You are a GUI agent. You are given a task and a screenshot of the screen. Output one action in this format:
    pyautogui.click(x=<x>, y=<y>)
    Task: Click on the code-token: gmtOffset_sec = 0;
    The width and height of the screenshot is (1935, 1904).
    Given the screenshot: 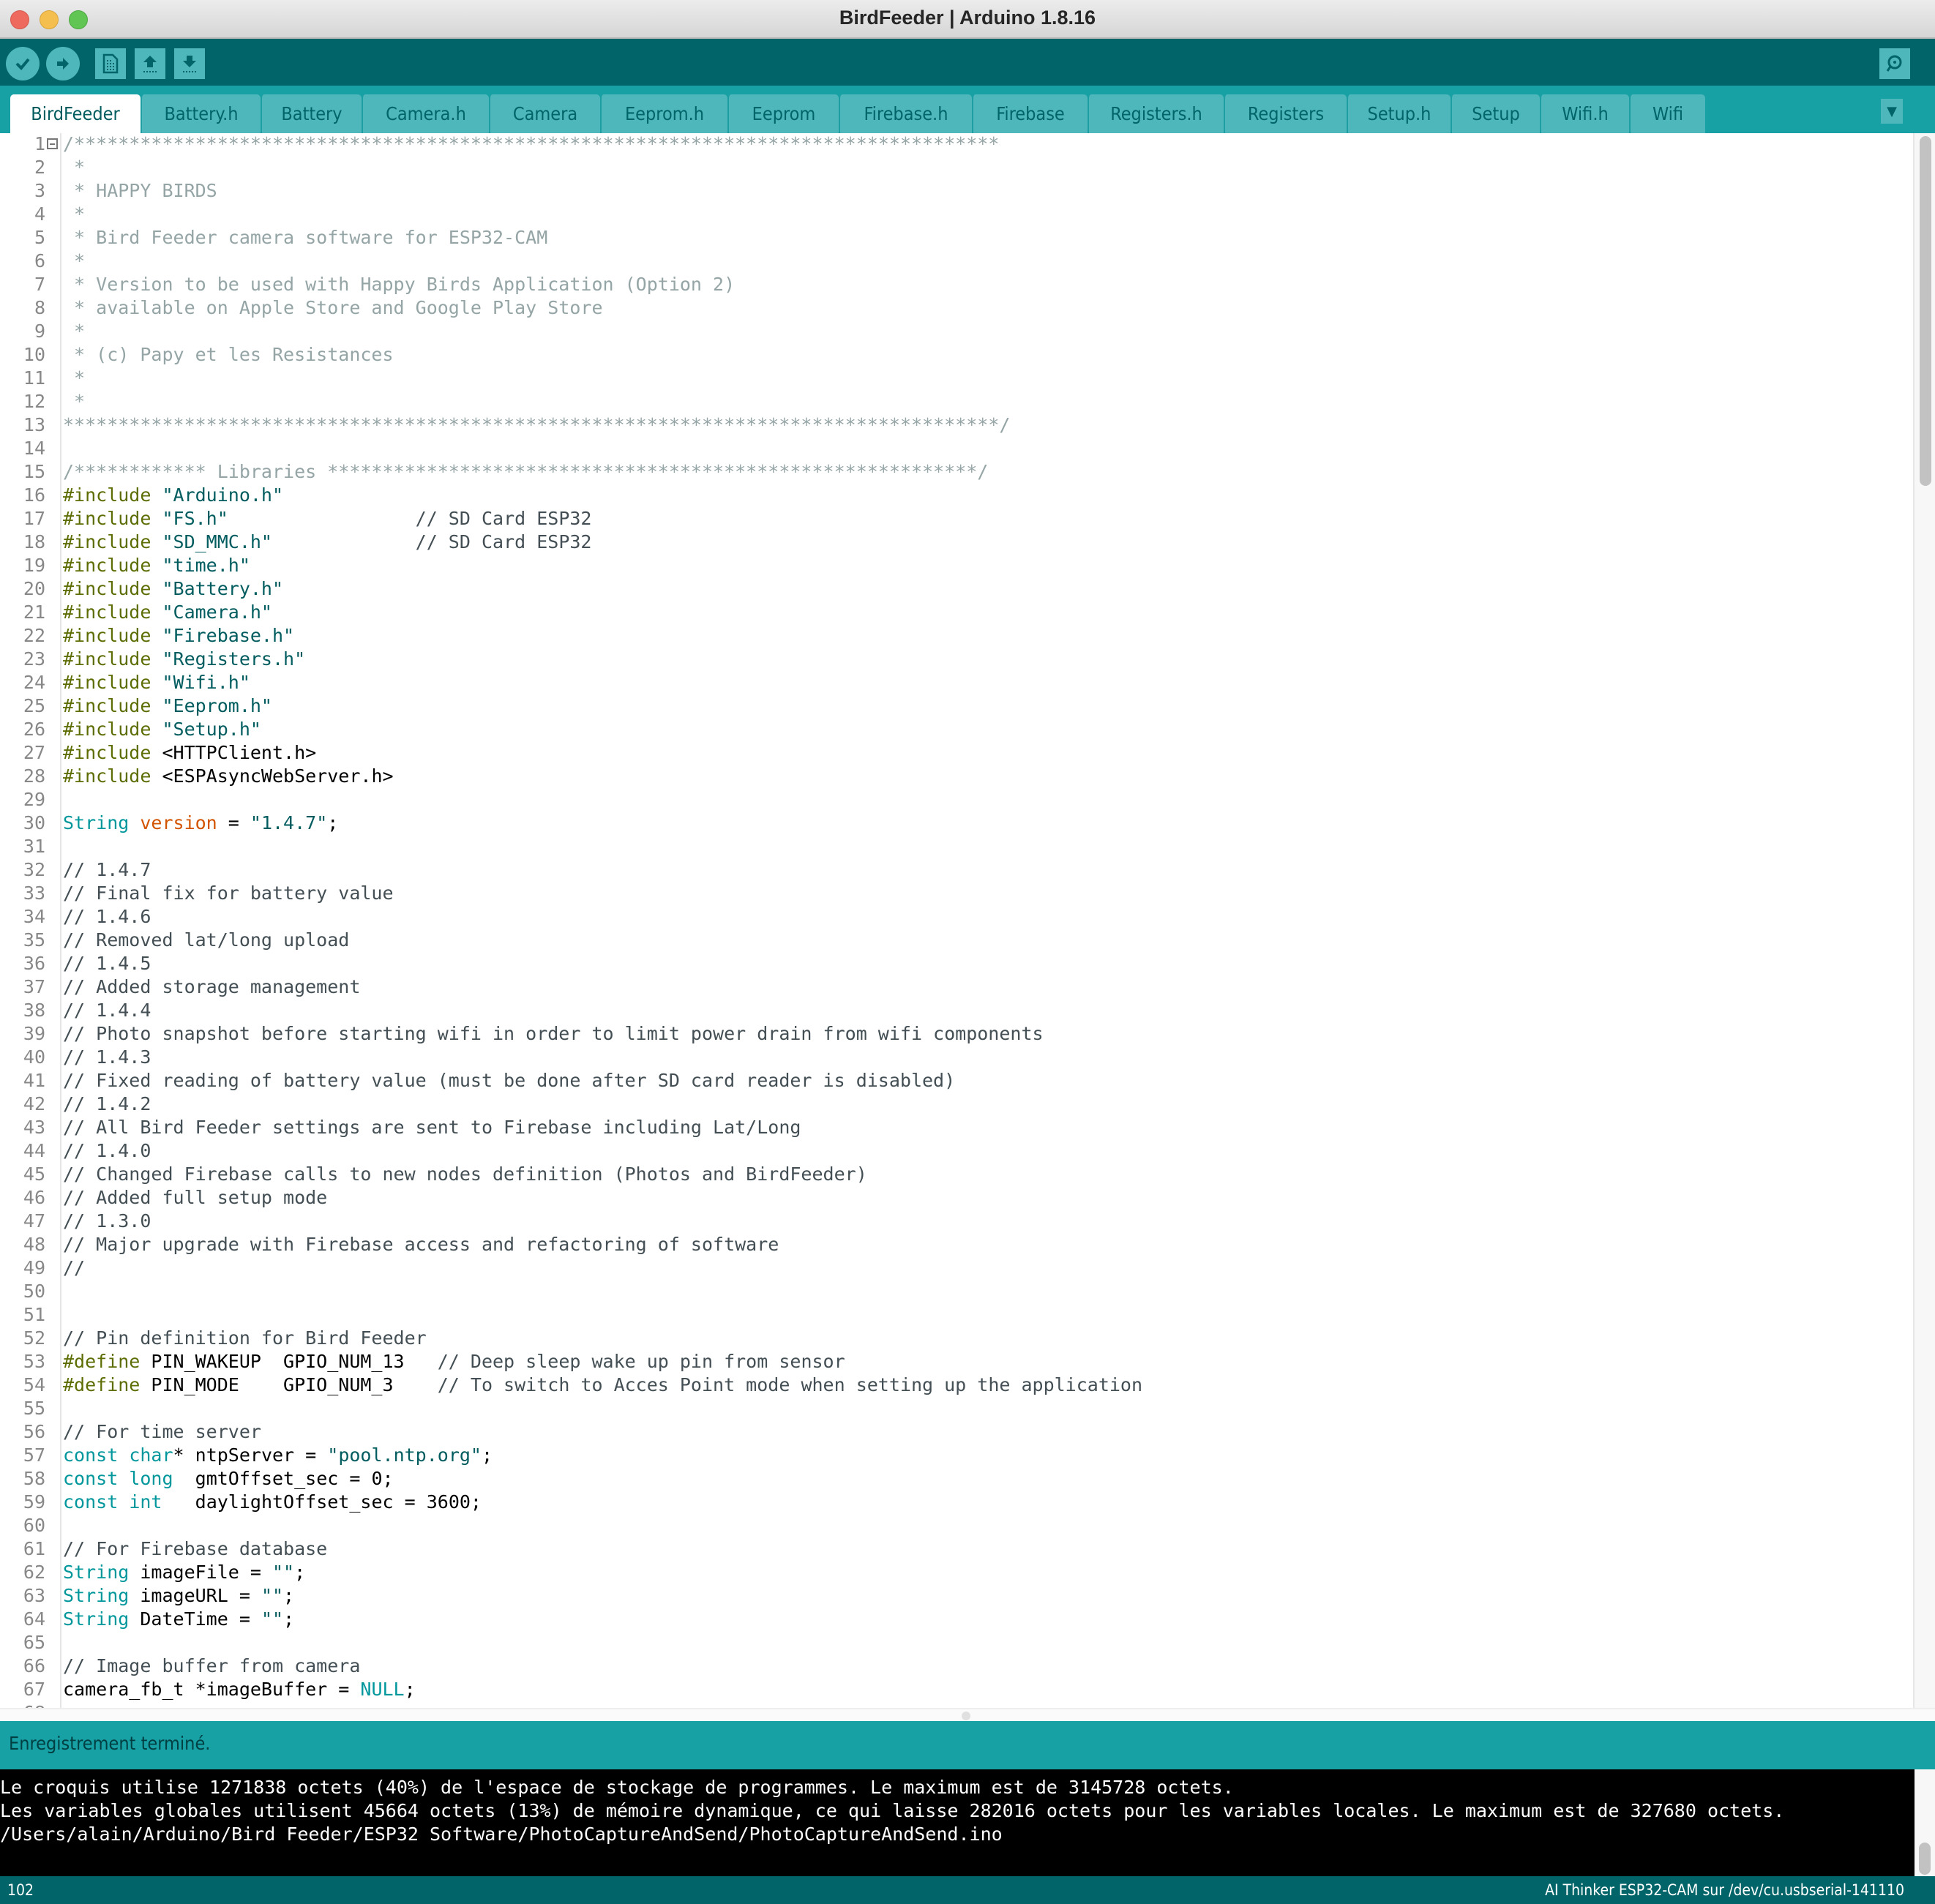 What is the action you would take?
    pyautogui.click(x=283, y=1478)
    